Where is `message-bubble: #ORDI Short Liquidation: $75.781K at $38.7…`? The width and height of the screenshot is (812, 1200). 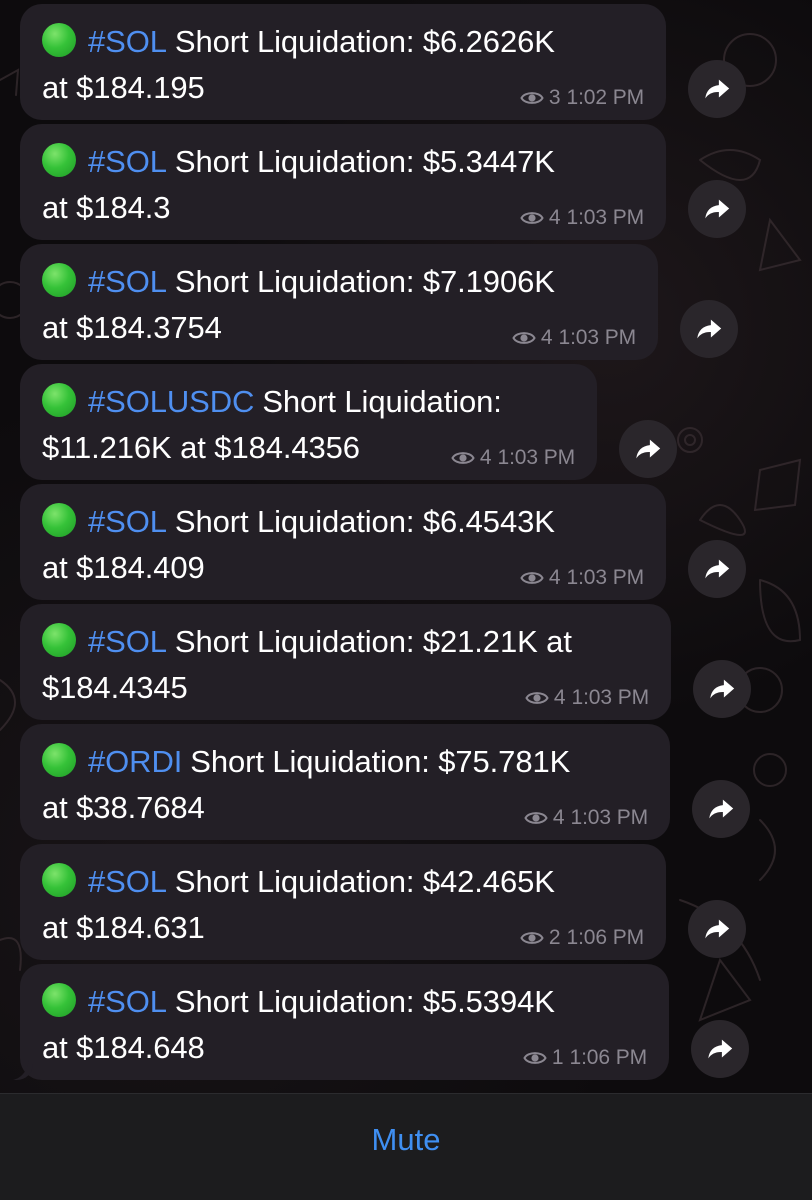
message-bubble: #ORDI Short Liquidation: $75.781K at $38.7… is located at coordinates (345, 782).